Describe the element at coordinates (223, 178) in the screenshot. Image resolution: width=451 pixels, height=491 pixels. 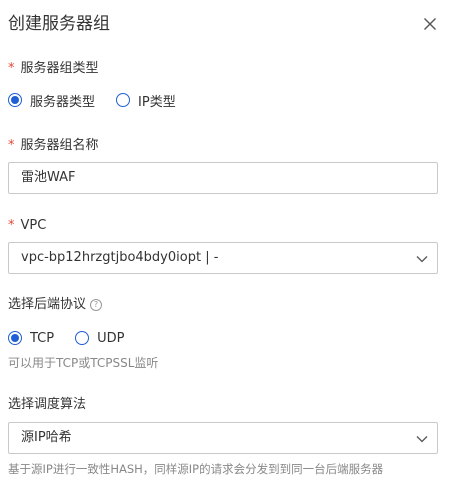
I see `group-name-input: 雷池WAF` at that location.